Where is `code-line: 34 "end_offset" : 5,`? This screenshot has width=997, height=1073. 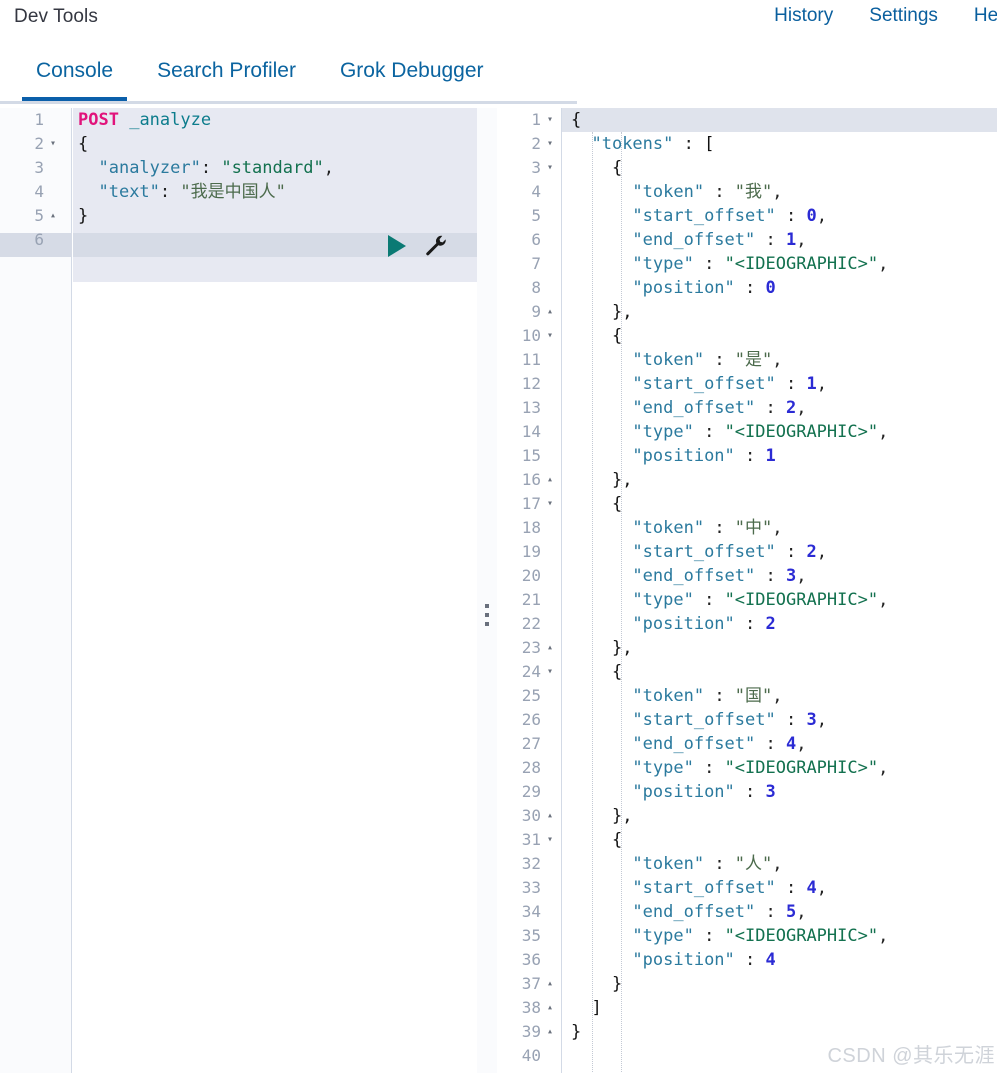
code-line: 34 "end_offset" : 5, is located at coordinates (747, 912).